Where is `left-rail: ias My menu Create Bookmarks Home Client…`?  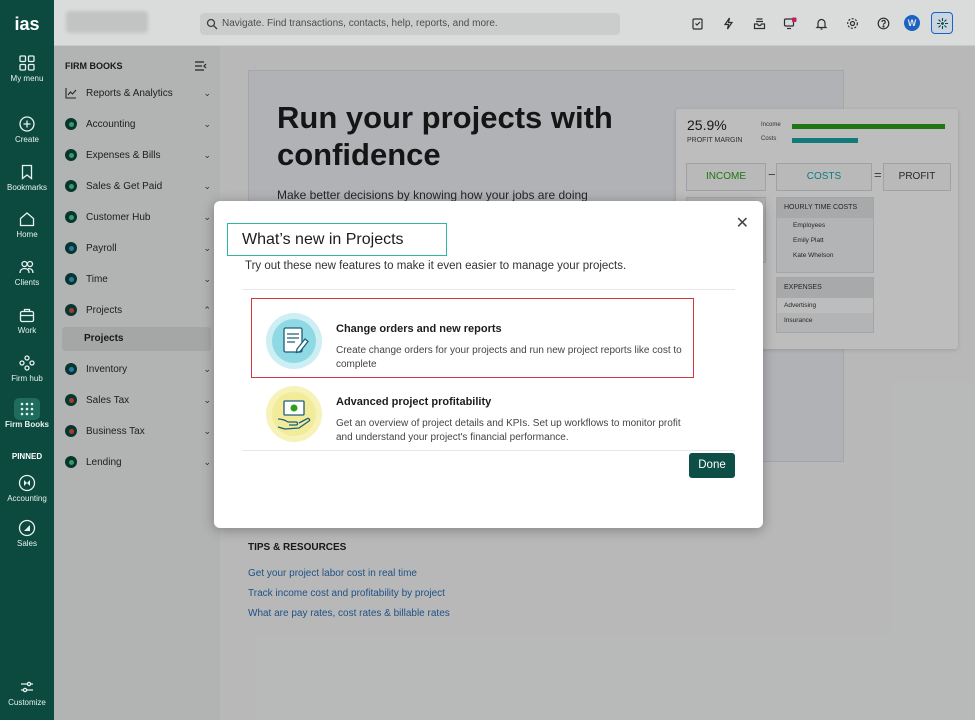 left-rail: ias My menu Create Bookmarks Home Client… is located at coordinates (27, 360).